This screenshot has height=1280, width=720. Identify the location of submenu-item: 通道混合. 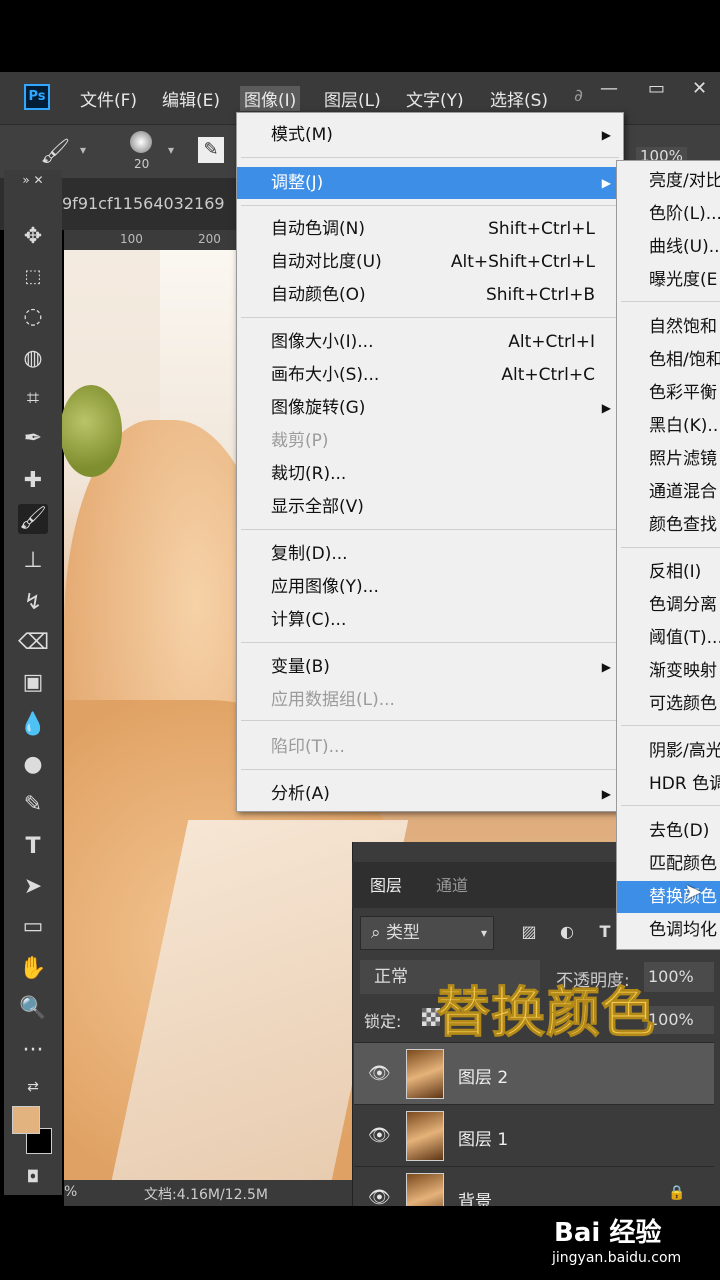
(668, 492).